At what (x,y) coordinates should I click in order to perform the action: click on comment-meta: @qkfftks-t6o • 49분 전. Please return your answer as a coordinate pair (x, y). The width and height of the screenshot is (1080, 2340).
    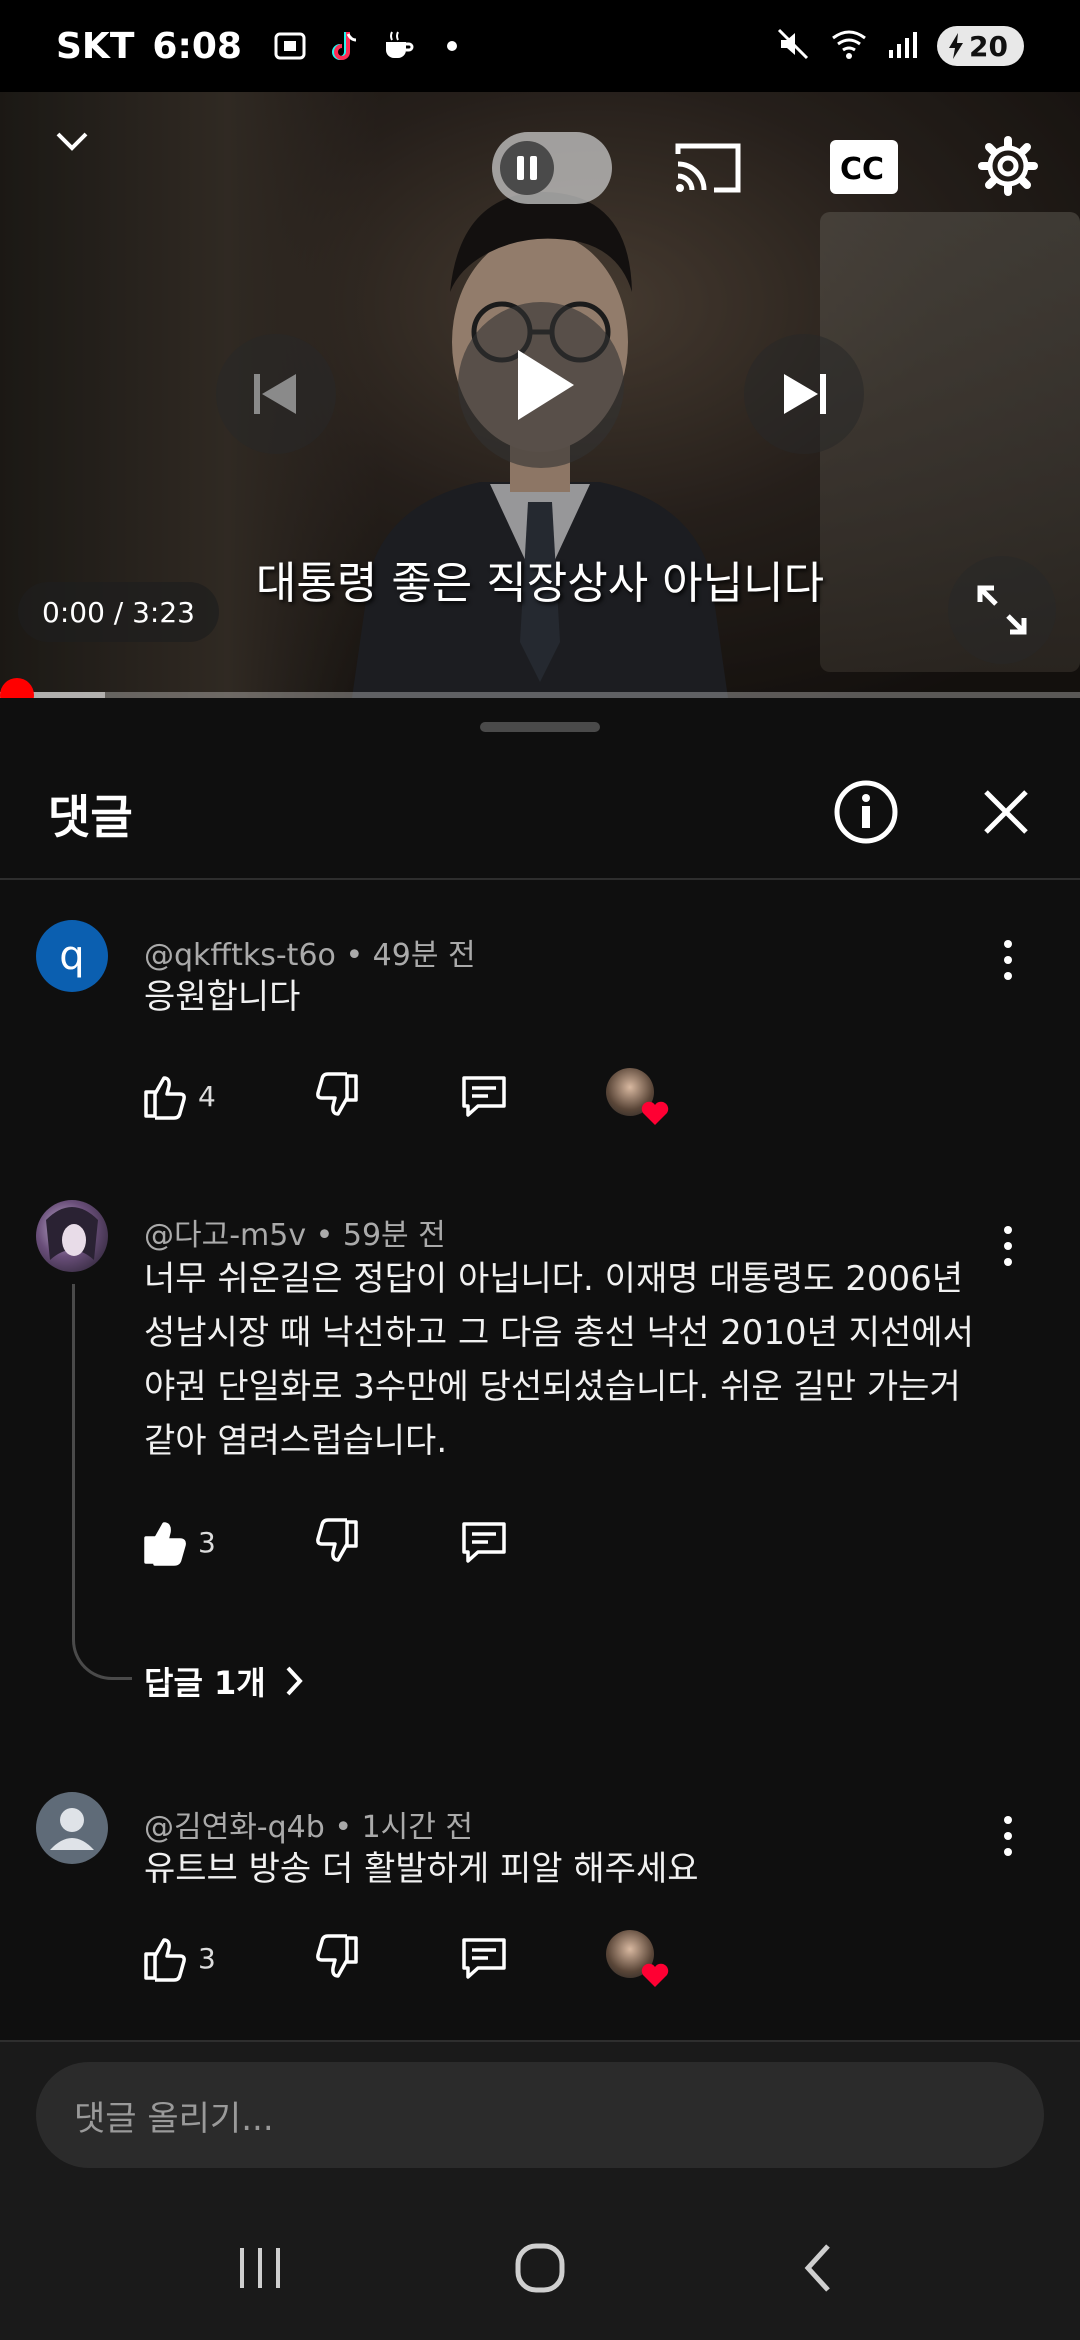
    Looking at the image, I should click on (310, 955).